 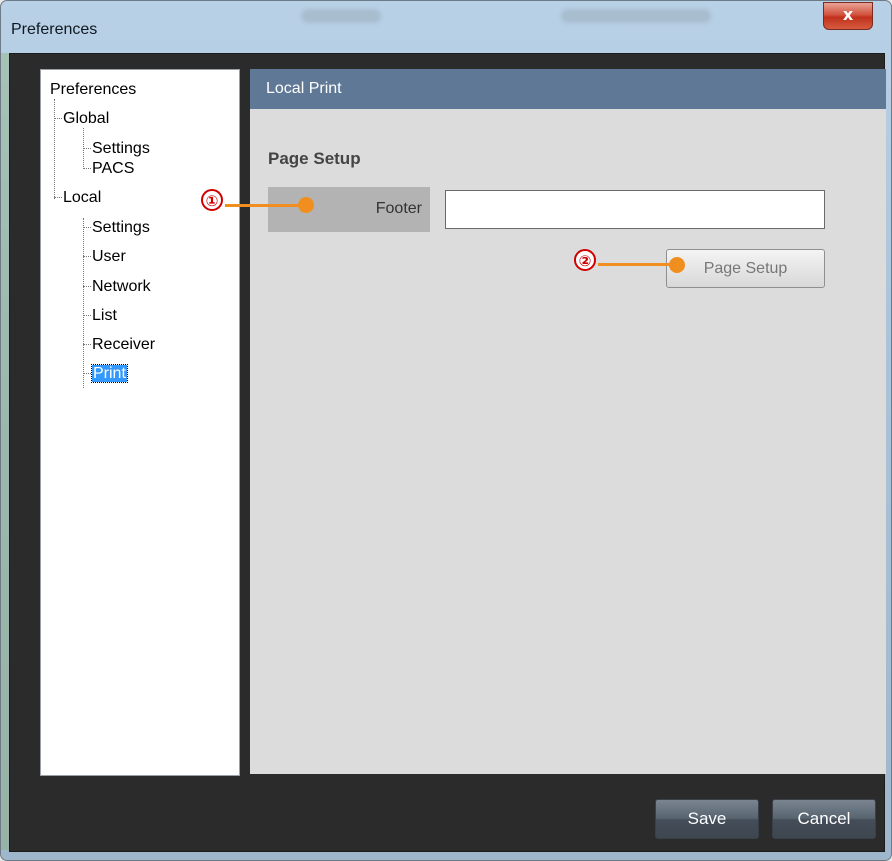 I want to click on tree-item-label: Print, so click(x=109, y=373).